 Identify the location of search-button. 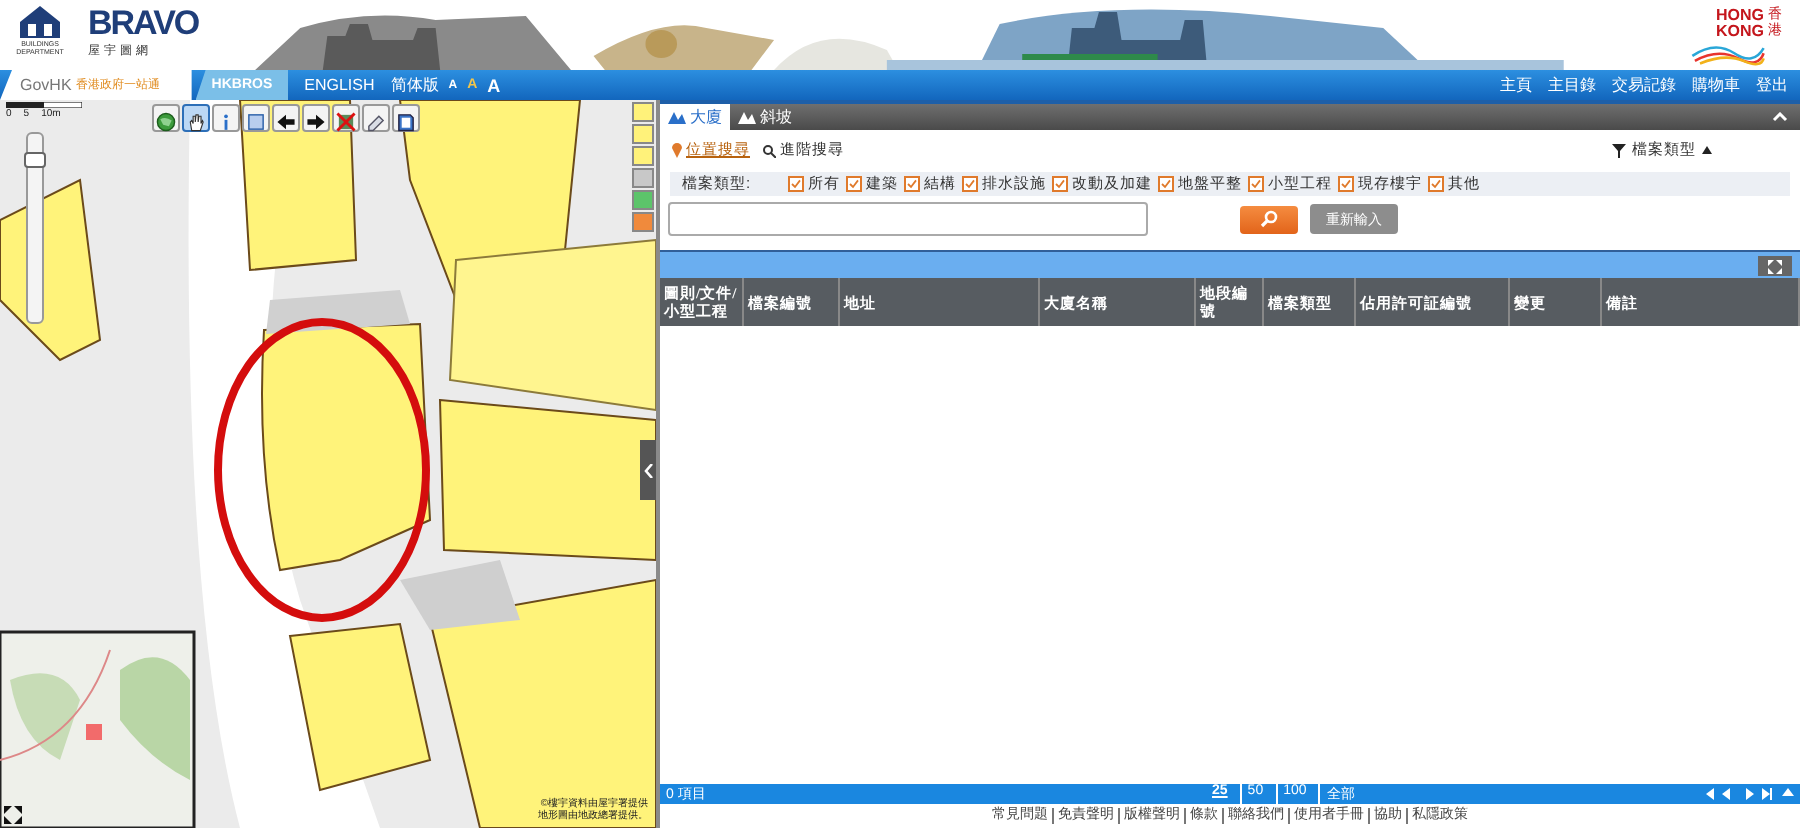
(1269, 219).